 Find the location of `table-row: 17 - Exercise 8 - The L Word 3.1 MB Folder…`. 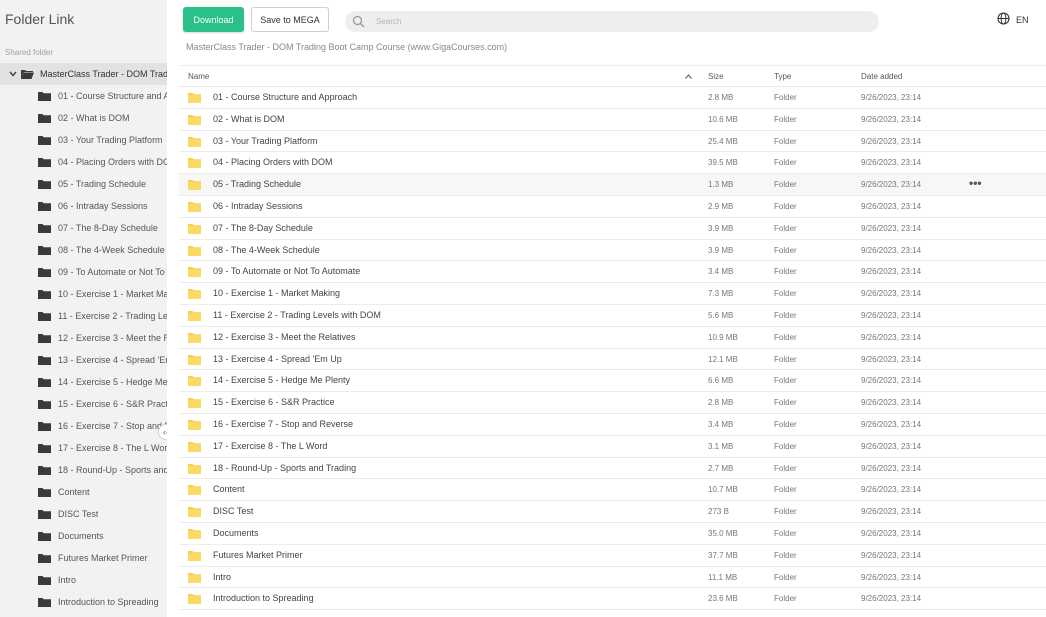

table-row: 17 - Exercise 8 - The L Word 3.1 MB Folder… is located at coordinates (612, 447).